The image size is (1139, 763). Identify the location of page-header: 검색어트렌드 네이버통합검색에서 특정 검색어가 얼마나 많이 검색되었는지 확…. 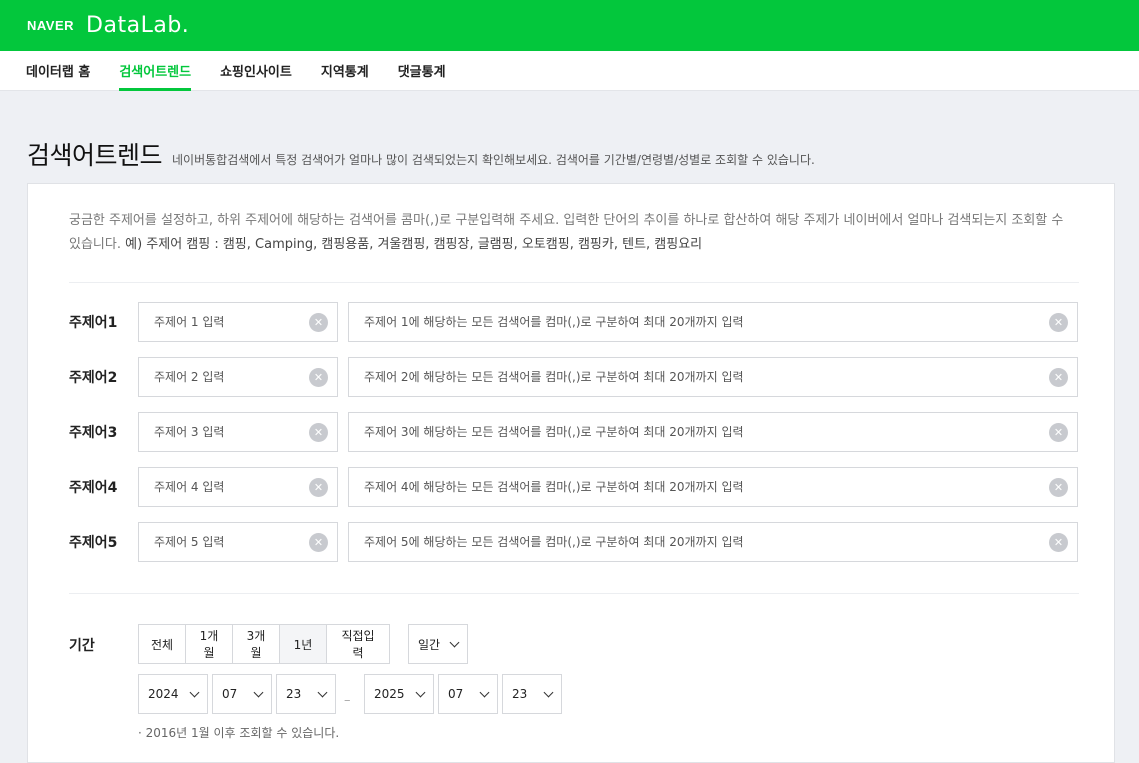
(569, 137).